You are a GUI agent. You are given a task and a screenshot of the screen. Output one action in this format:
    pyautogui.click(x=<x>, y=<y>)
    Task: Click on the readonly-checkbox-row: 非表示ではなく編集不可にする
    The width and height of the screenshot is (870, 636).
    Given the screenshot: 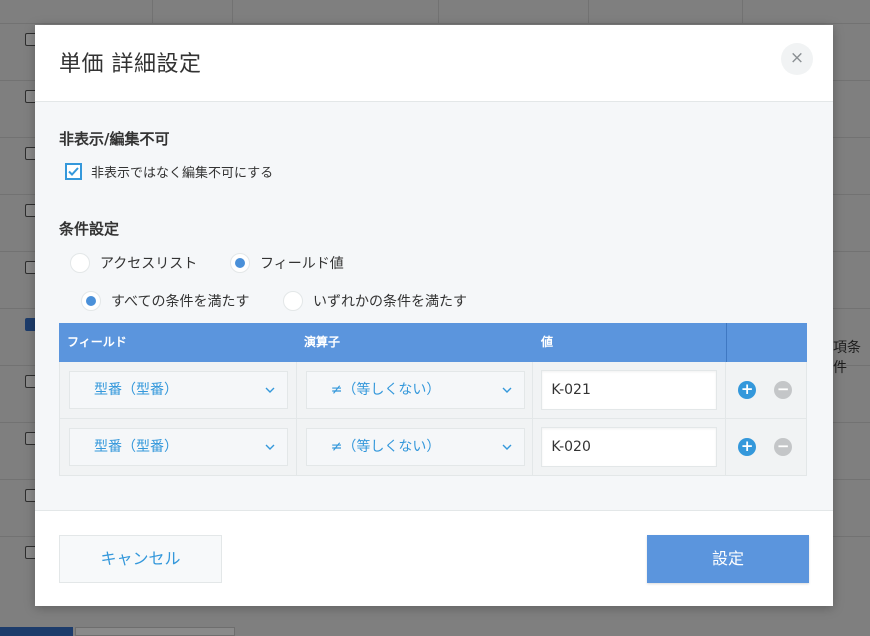 What is the action you would take?
    pyautogui.click(x=169, y=171)
    